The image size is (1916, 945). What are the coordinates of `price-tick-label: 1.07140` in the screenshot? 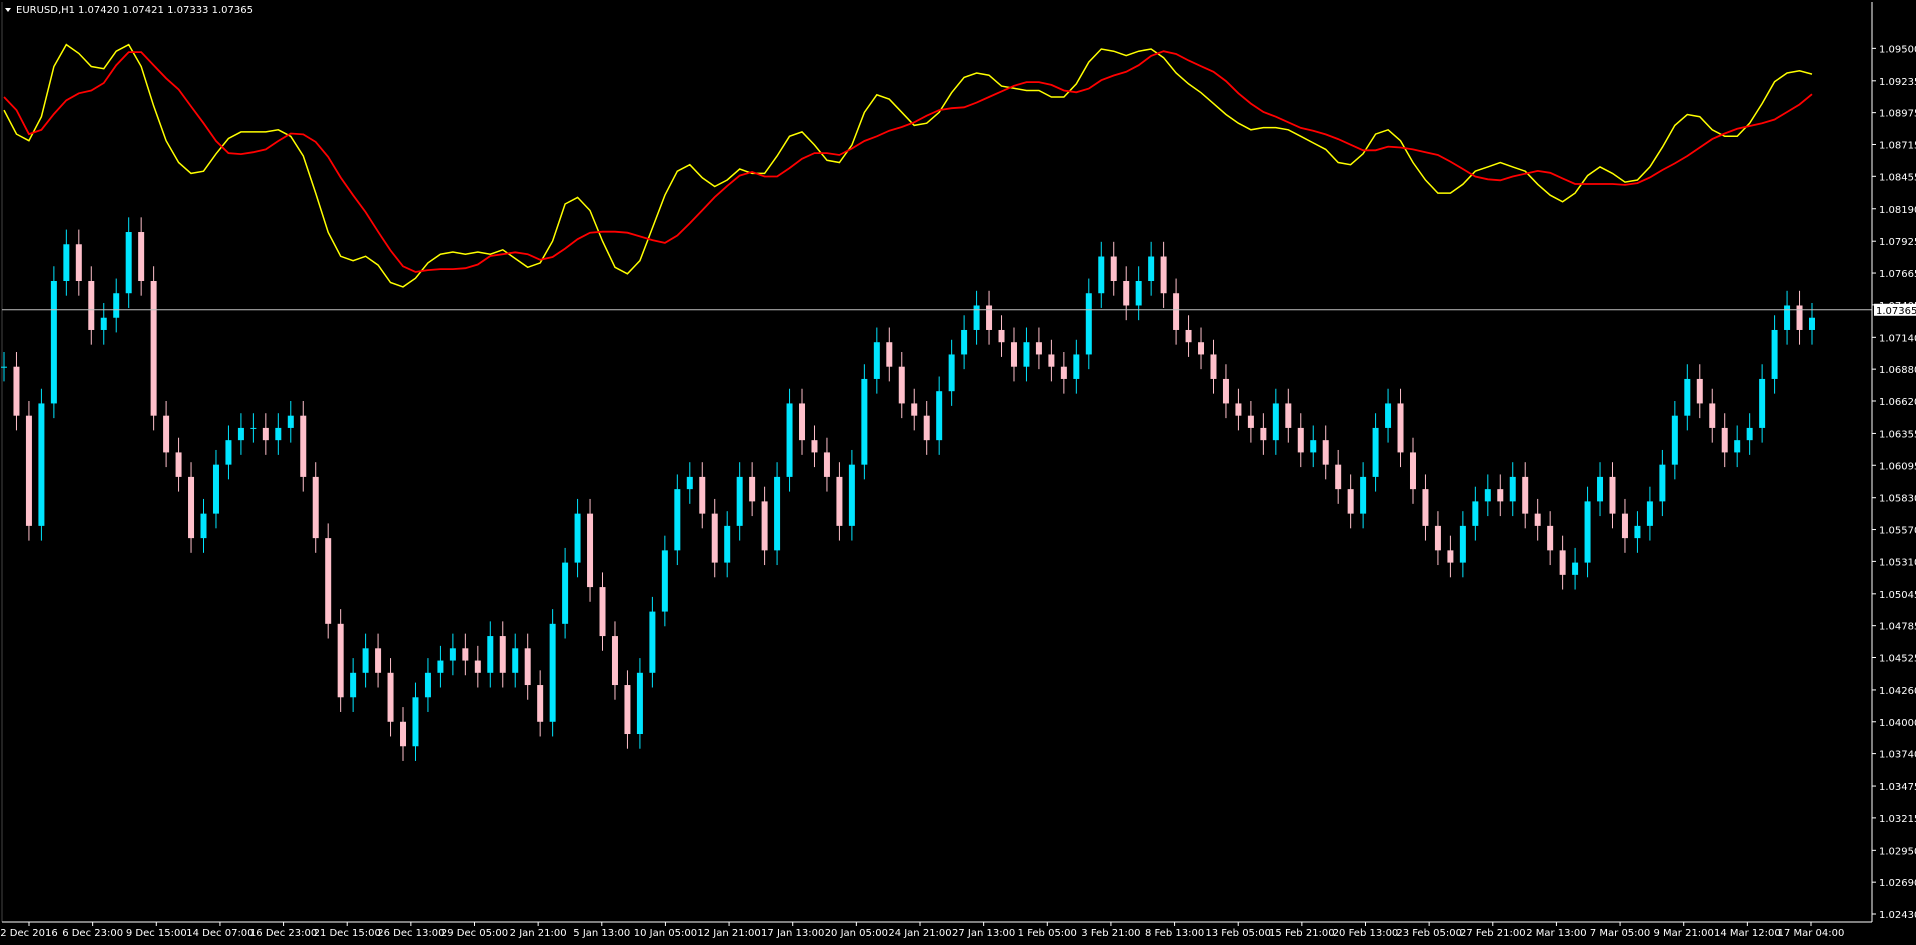 It's located at (1897, 338).